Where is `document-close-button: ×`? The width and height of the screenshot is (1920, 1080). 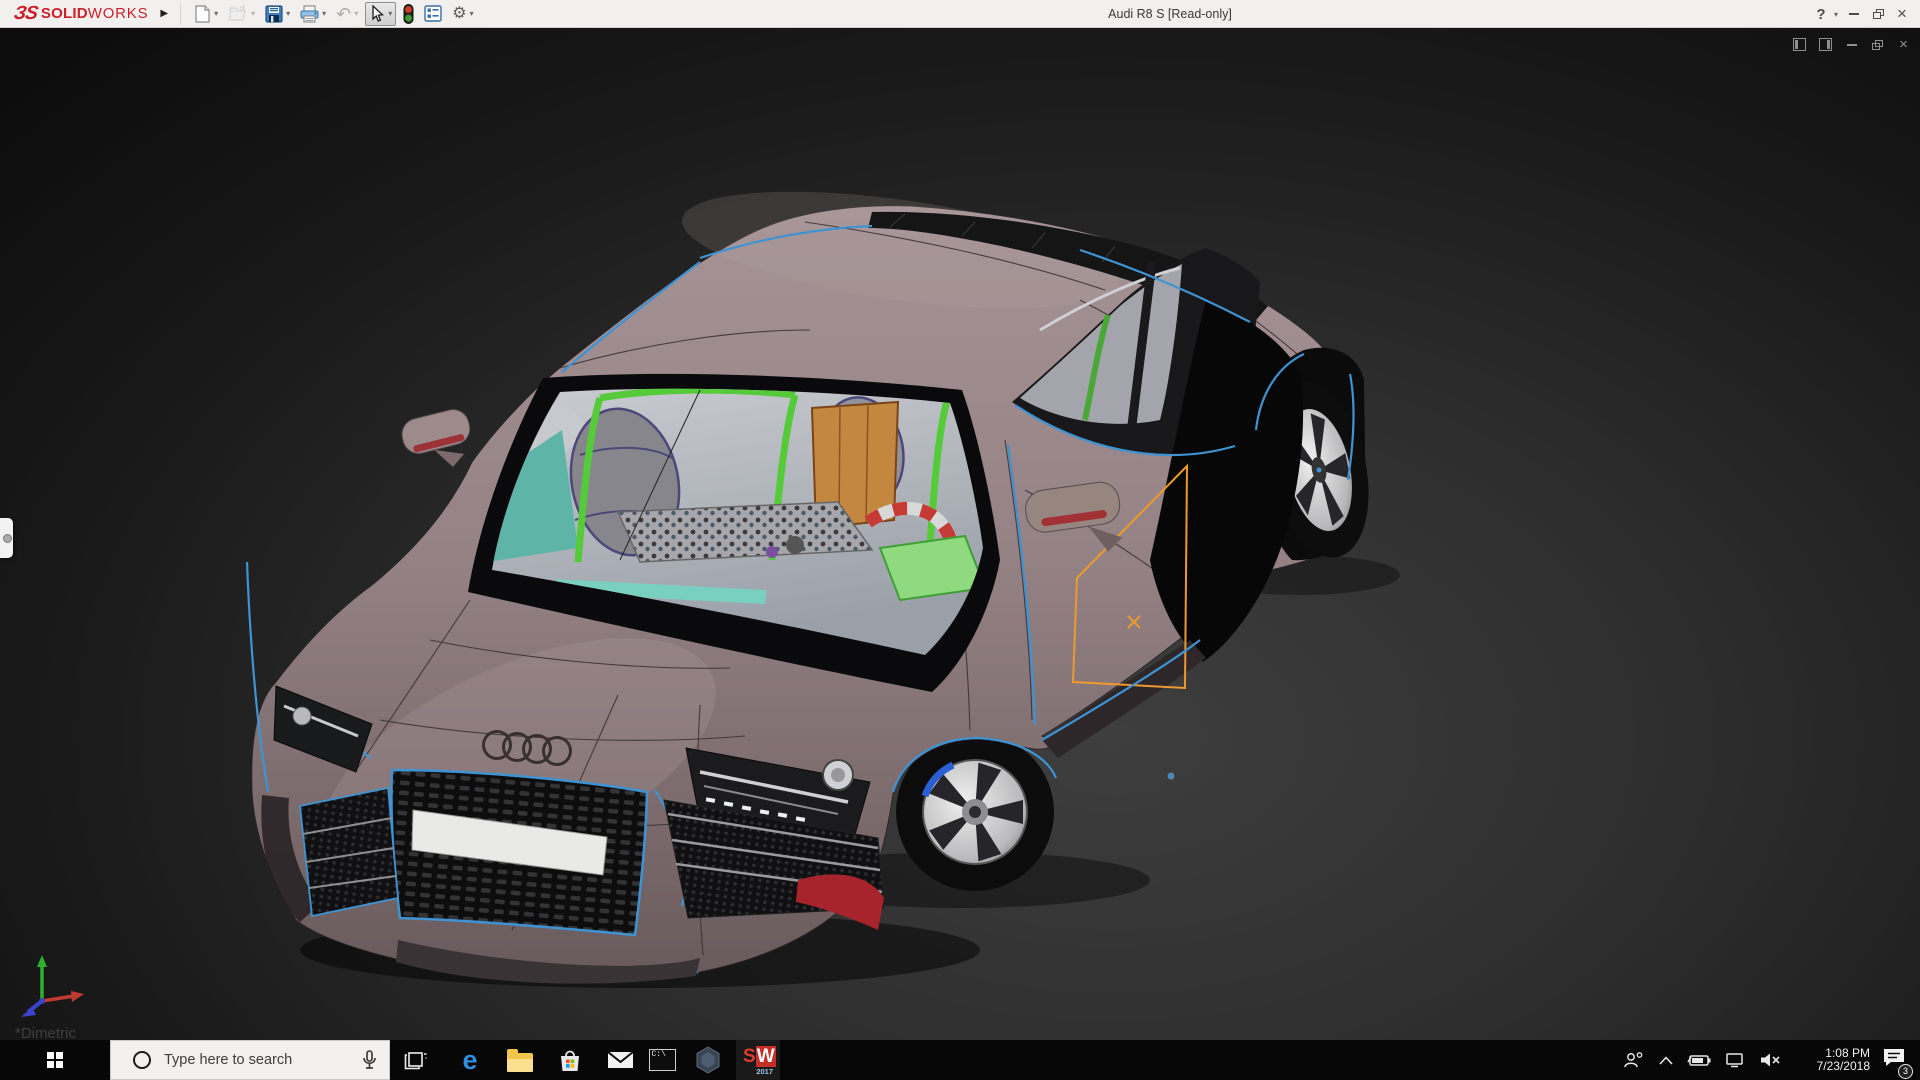 document-close-button: × is located at coordinates (1903, 44).